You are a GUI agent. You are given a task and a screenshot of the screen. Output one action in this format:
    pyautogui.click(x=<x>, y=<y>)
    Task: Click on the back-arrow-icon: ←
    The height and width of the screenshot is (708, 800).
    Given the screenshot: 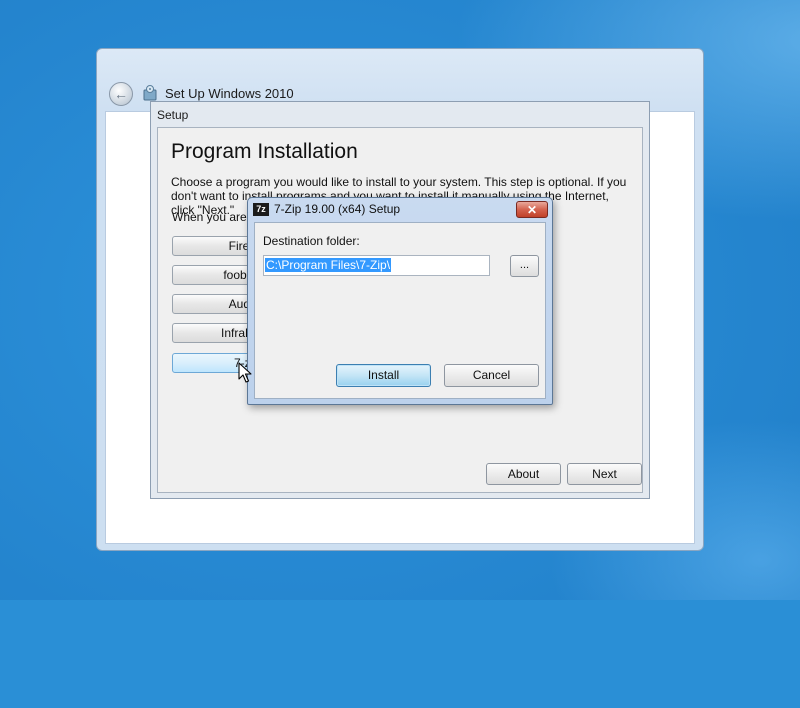 What is the action you would take?
    pyautogui.click(x=121, y=94)
    